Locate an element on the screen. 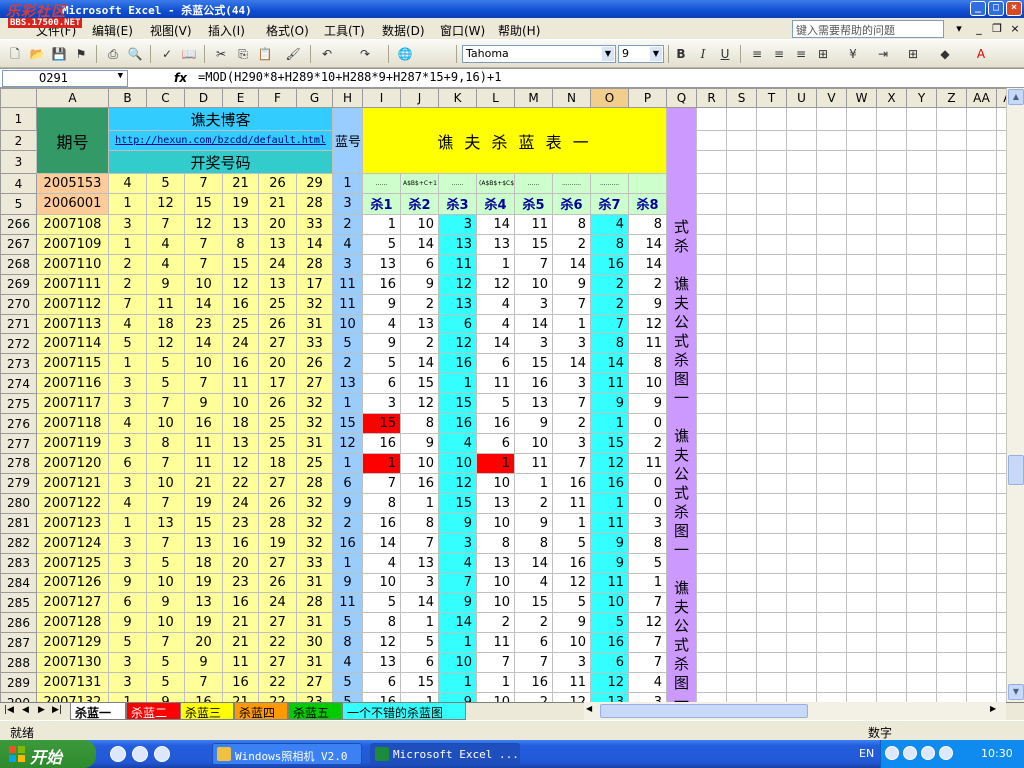  kill-value-cell: 3 is located at coordinates (381, 404).